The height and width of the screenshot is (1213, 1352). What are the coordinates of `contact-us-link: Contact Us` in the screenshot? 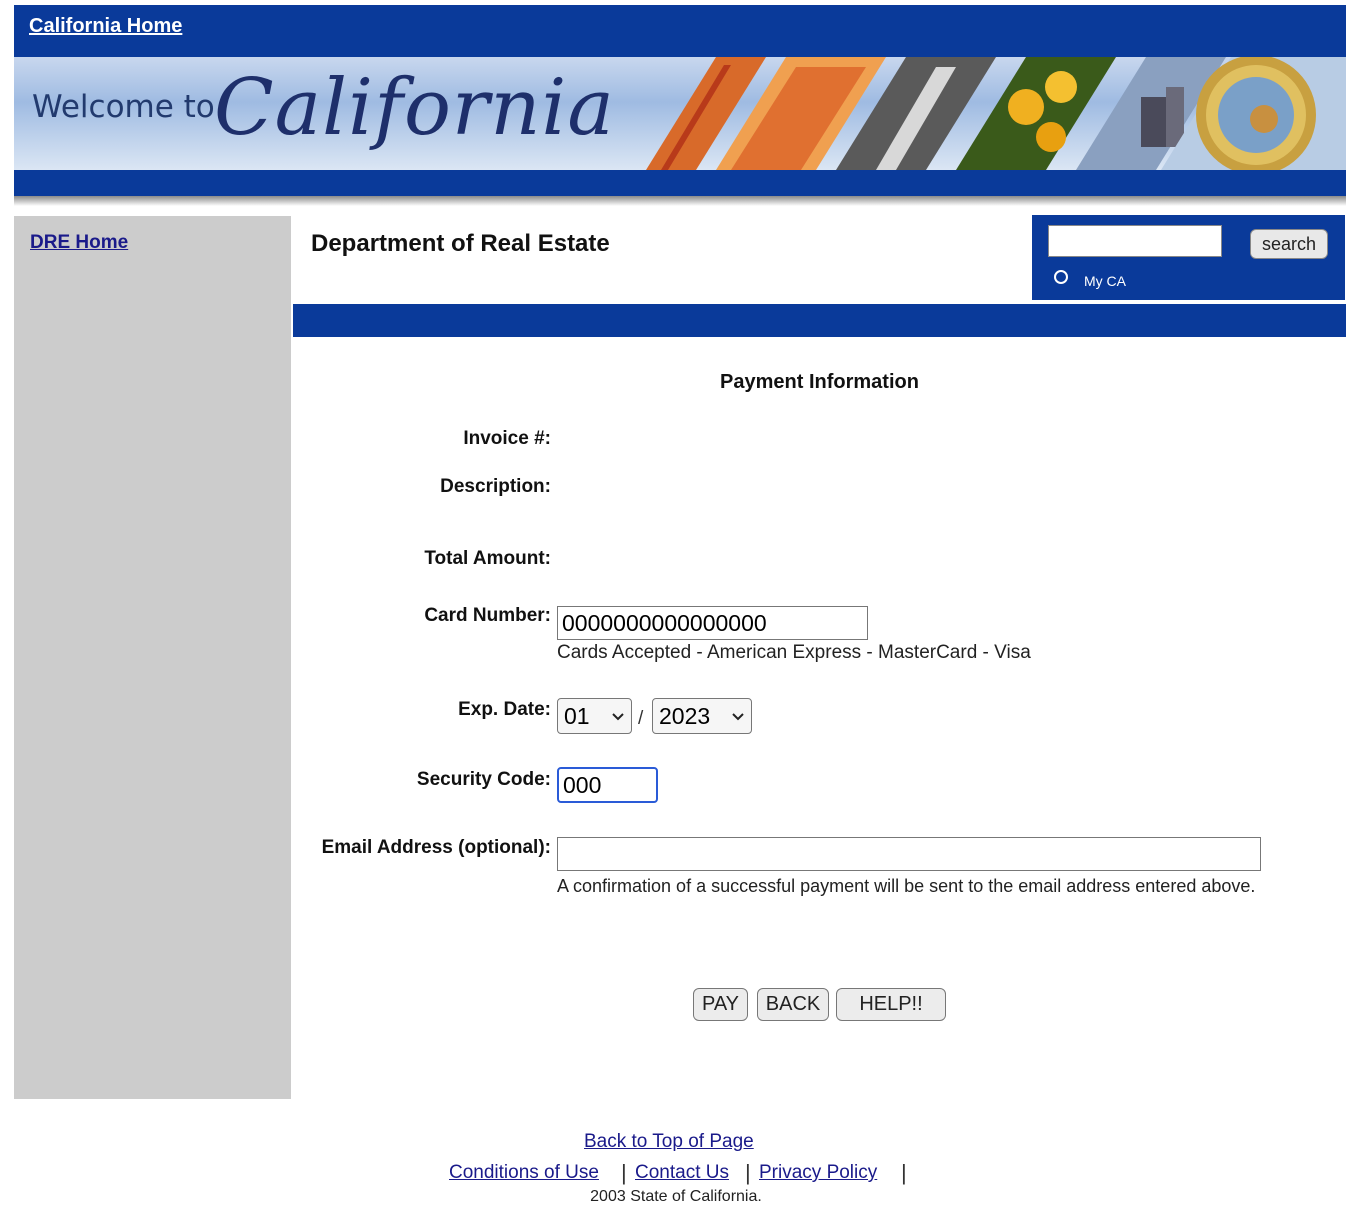 It's located at (682, 1173).